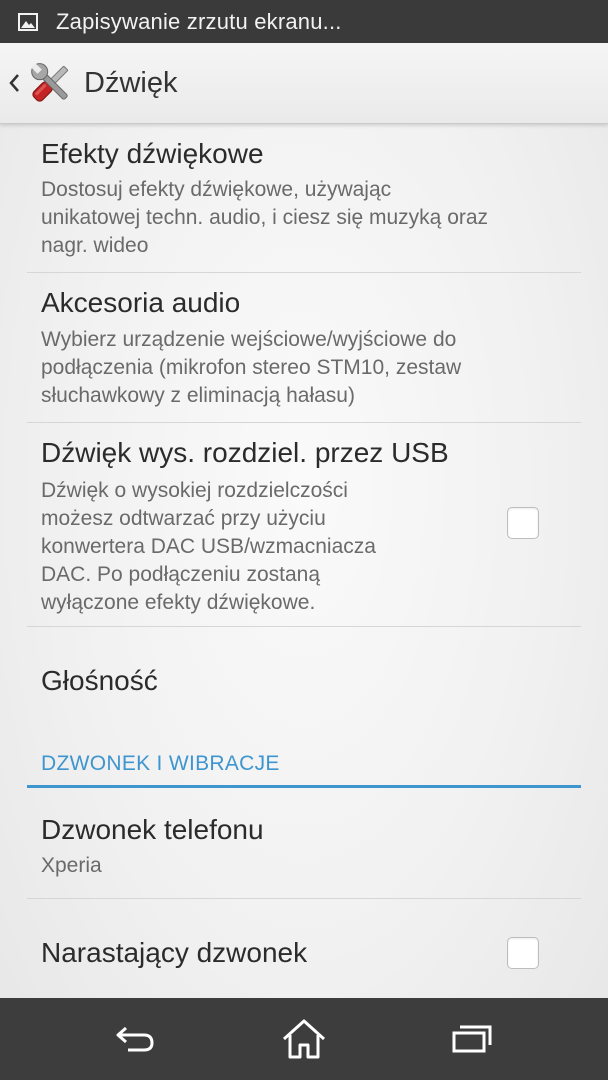  I want to click on usb-audio-checkbox, so click(523, 523).